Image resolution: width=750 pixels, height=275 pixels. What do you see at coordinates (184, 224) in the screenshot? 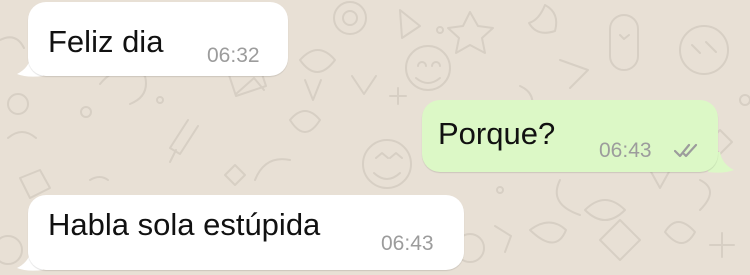
I see `message-text: Habla sola estúpida` at bounding box center [184, 224].